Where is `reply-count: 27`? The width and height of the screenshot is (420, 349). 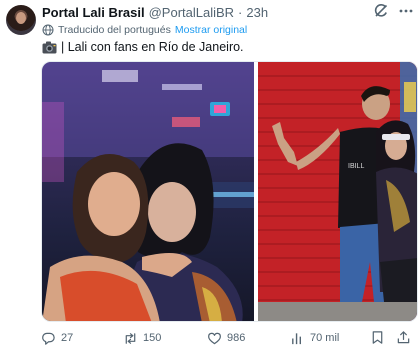 reply-count: 27 is located at coordinates (67, 338).